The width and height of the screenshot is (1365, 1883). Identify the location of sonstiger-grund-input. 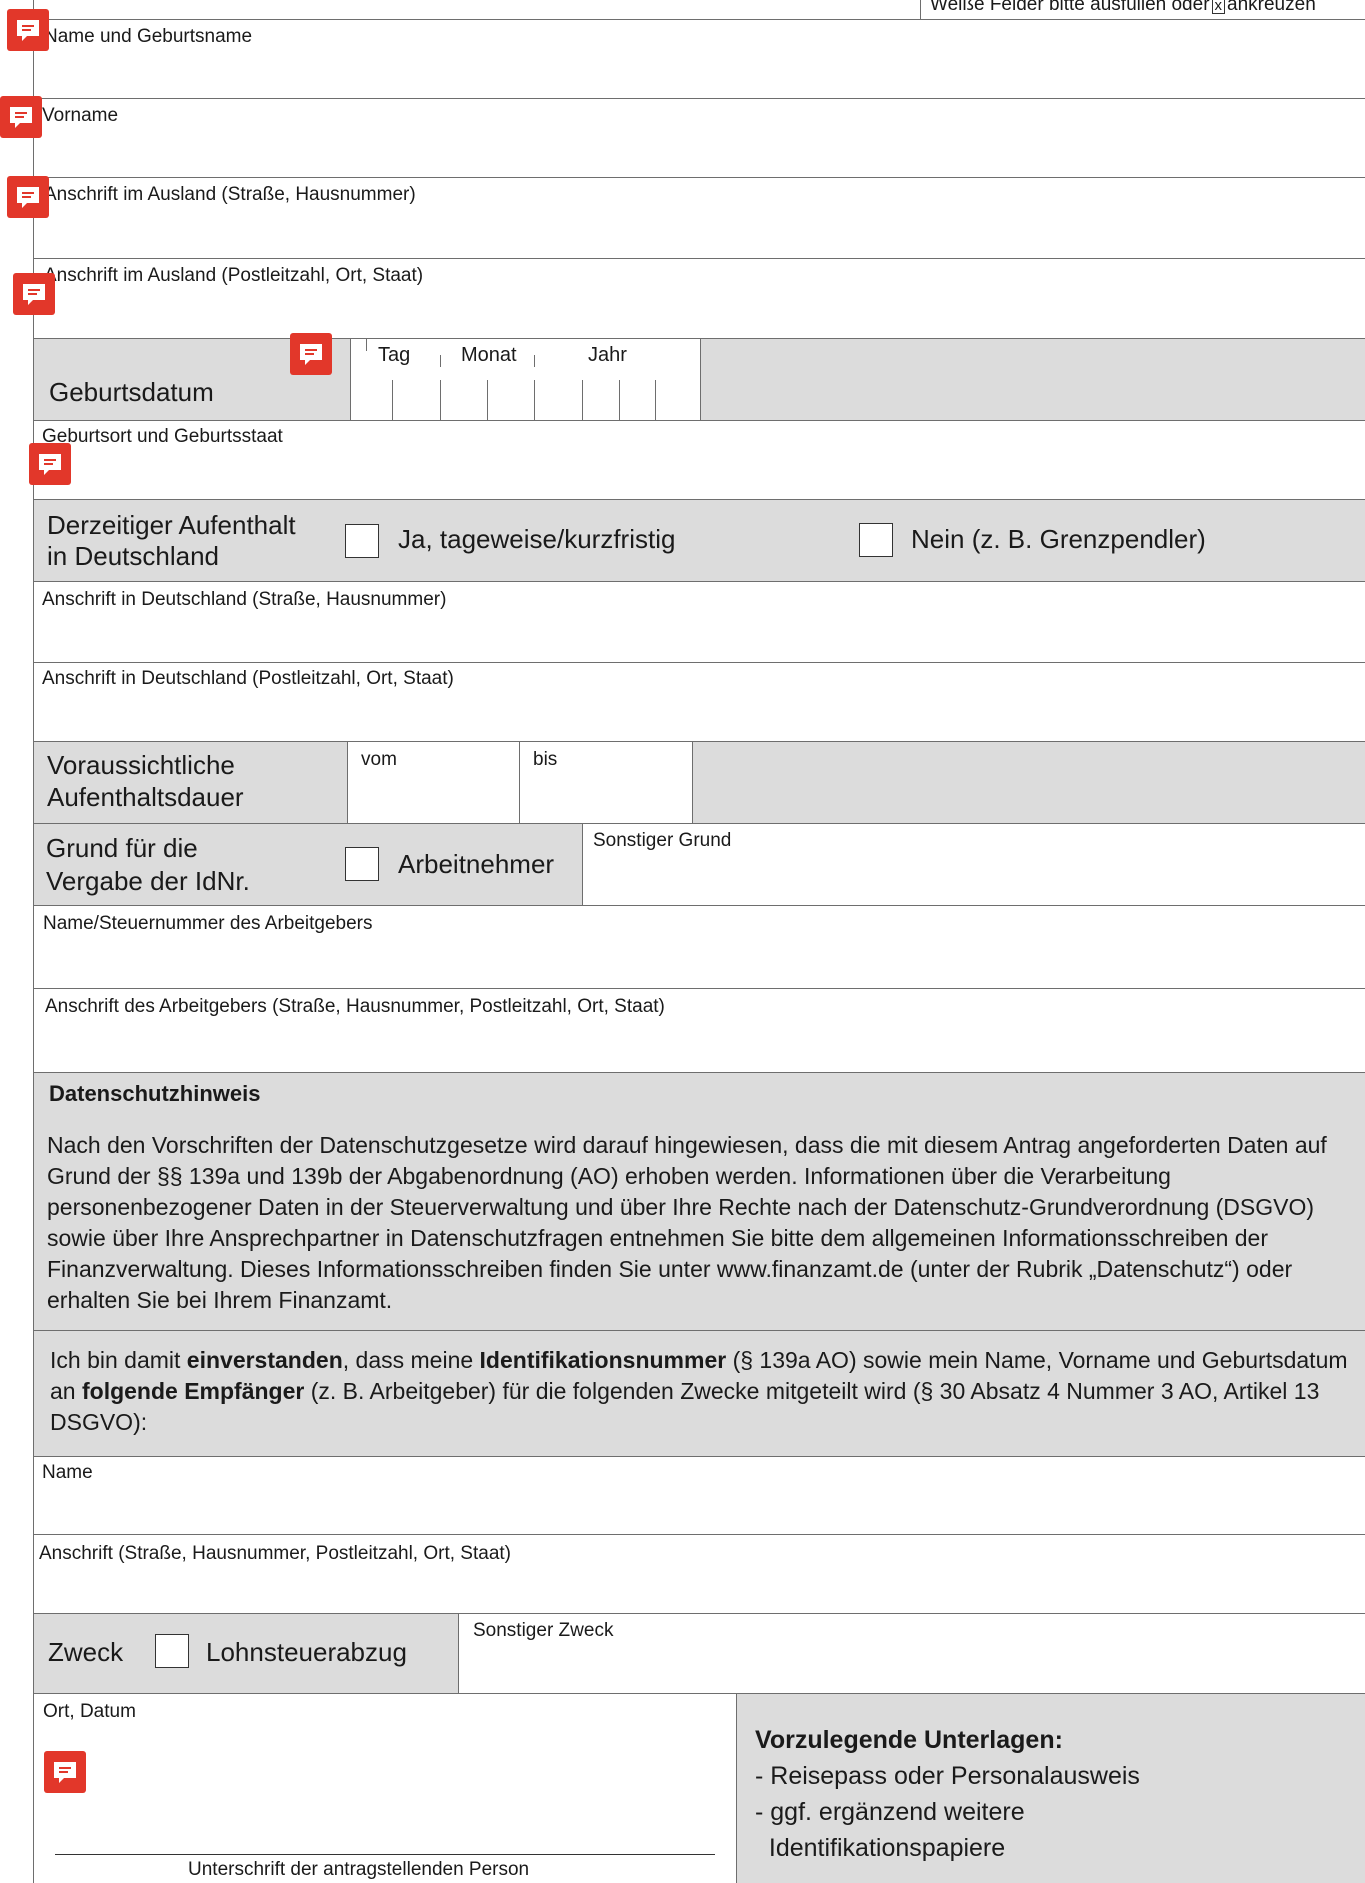
(975, 878).